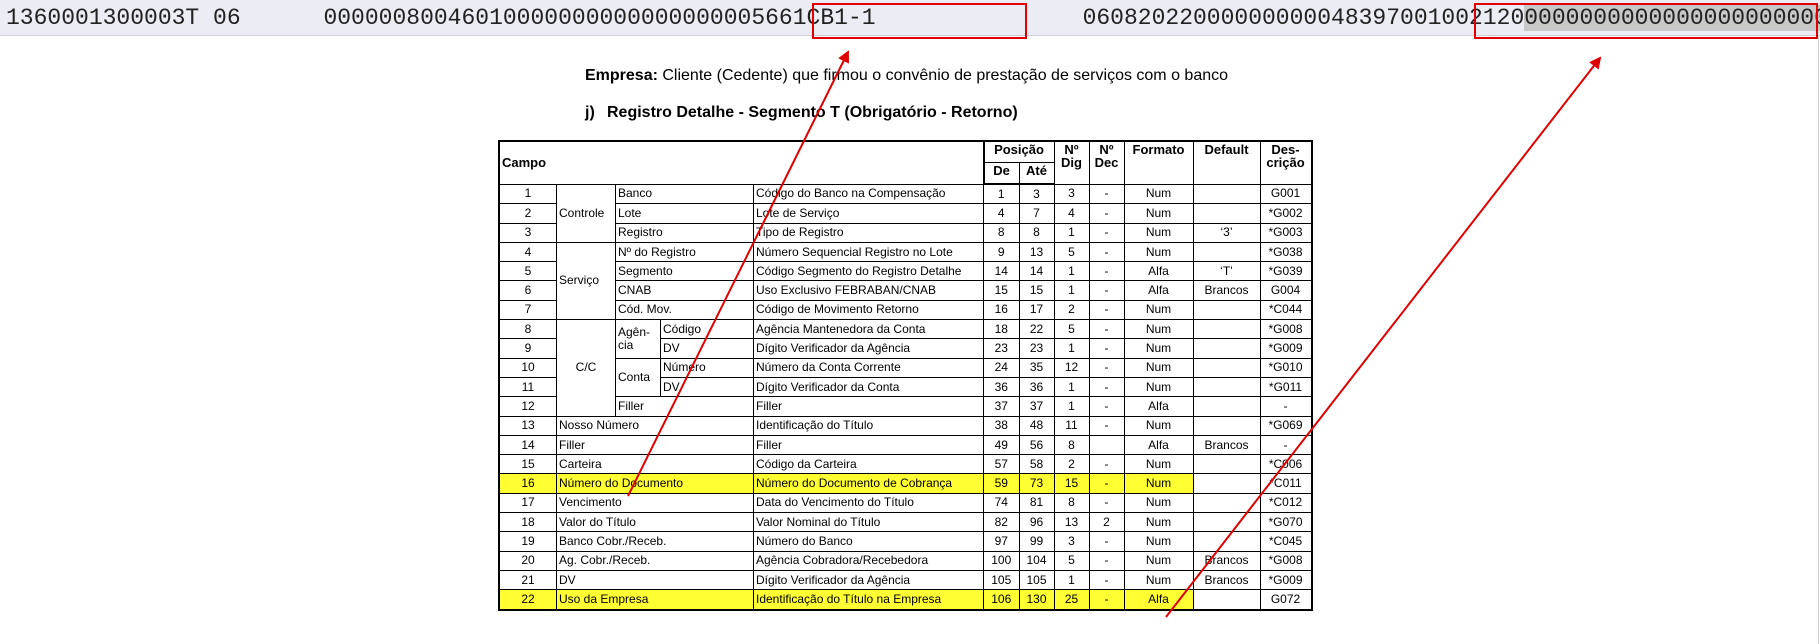  I want to click on highlight-box-uso-empresa, so click(1646, 21).